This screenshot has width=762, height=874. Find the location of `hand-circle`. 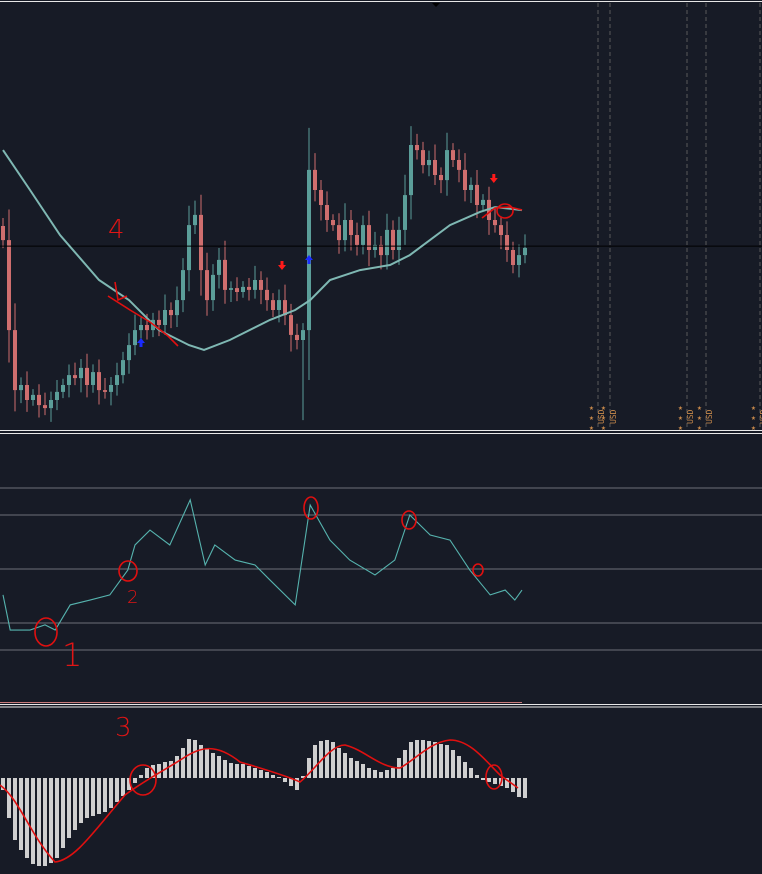

hand-circle is located at coordinates (409, 520).